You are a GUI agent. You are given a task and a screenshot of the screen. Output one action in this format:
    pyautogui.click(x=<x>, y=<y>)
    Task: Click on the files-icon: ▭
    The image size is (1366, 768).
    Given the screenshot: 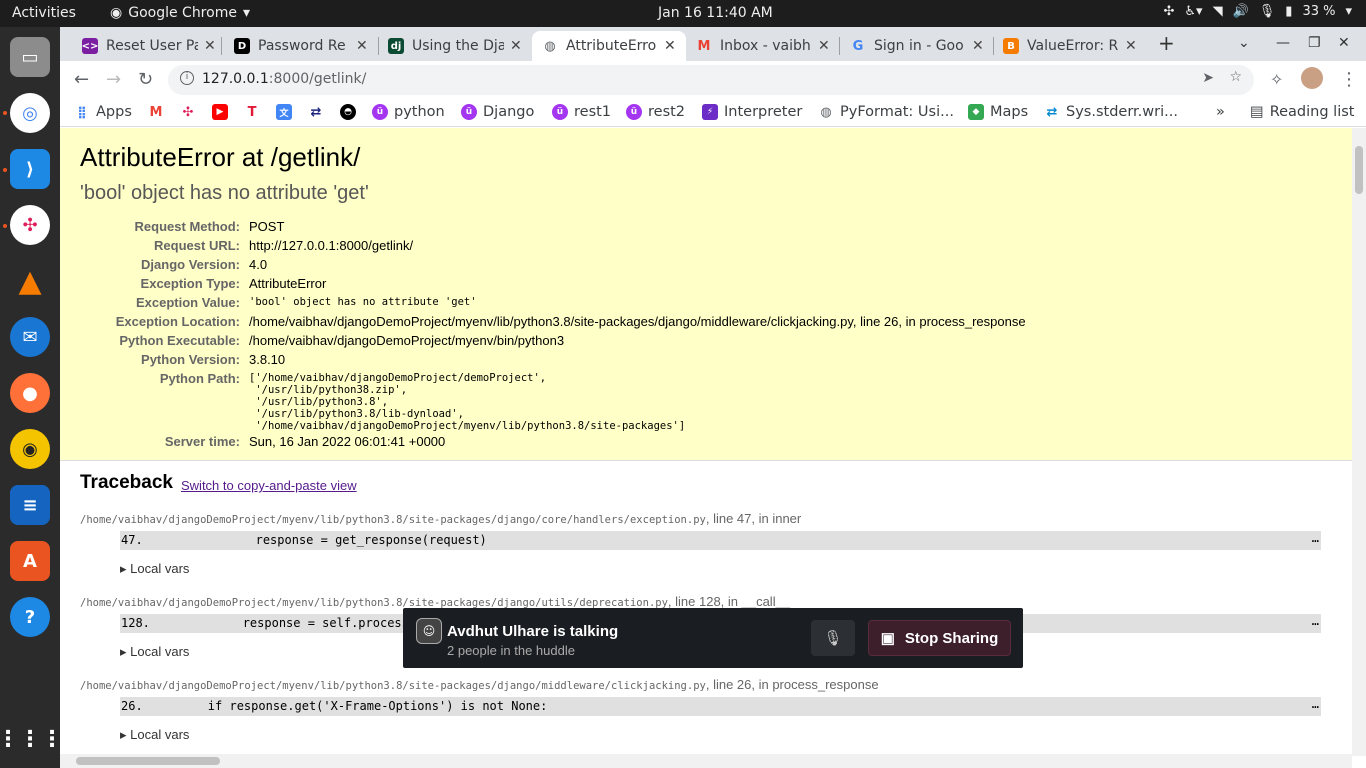 What is the action you would take?
    pyautogui.click(x=30, y=57)
    